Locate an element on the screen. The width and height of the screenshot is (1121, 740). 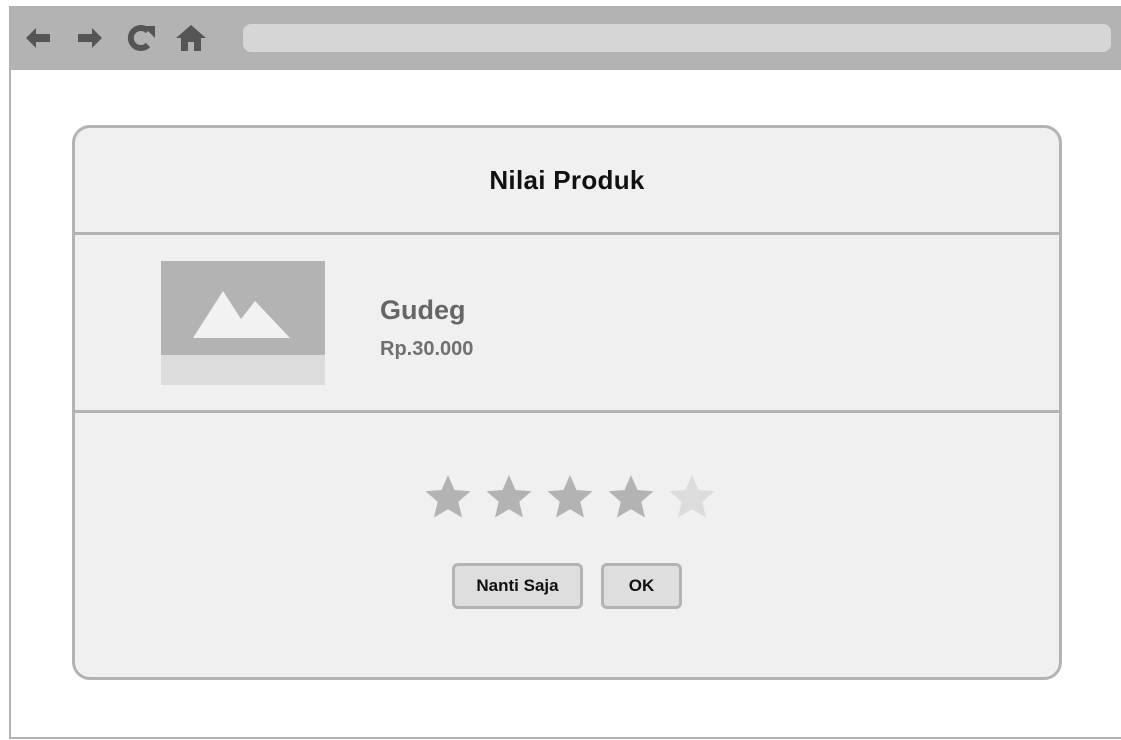
dialog-title: Nilai Produk is located at coordinates (567, 179).